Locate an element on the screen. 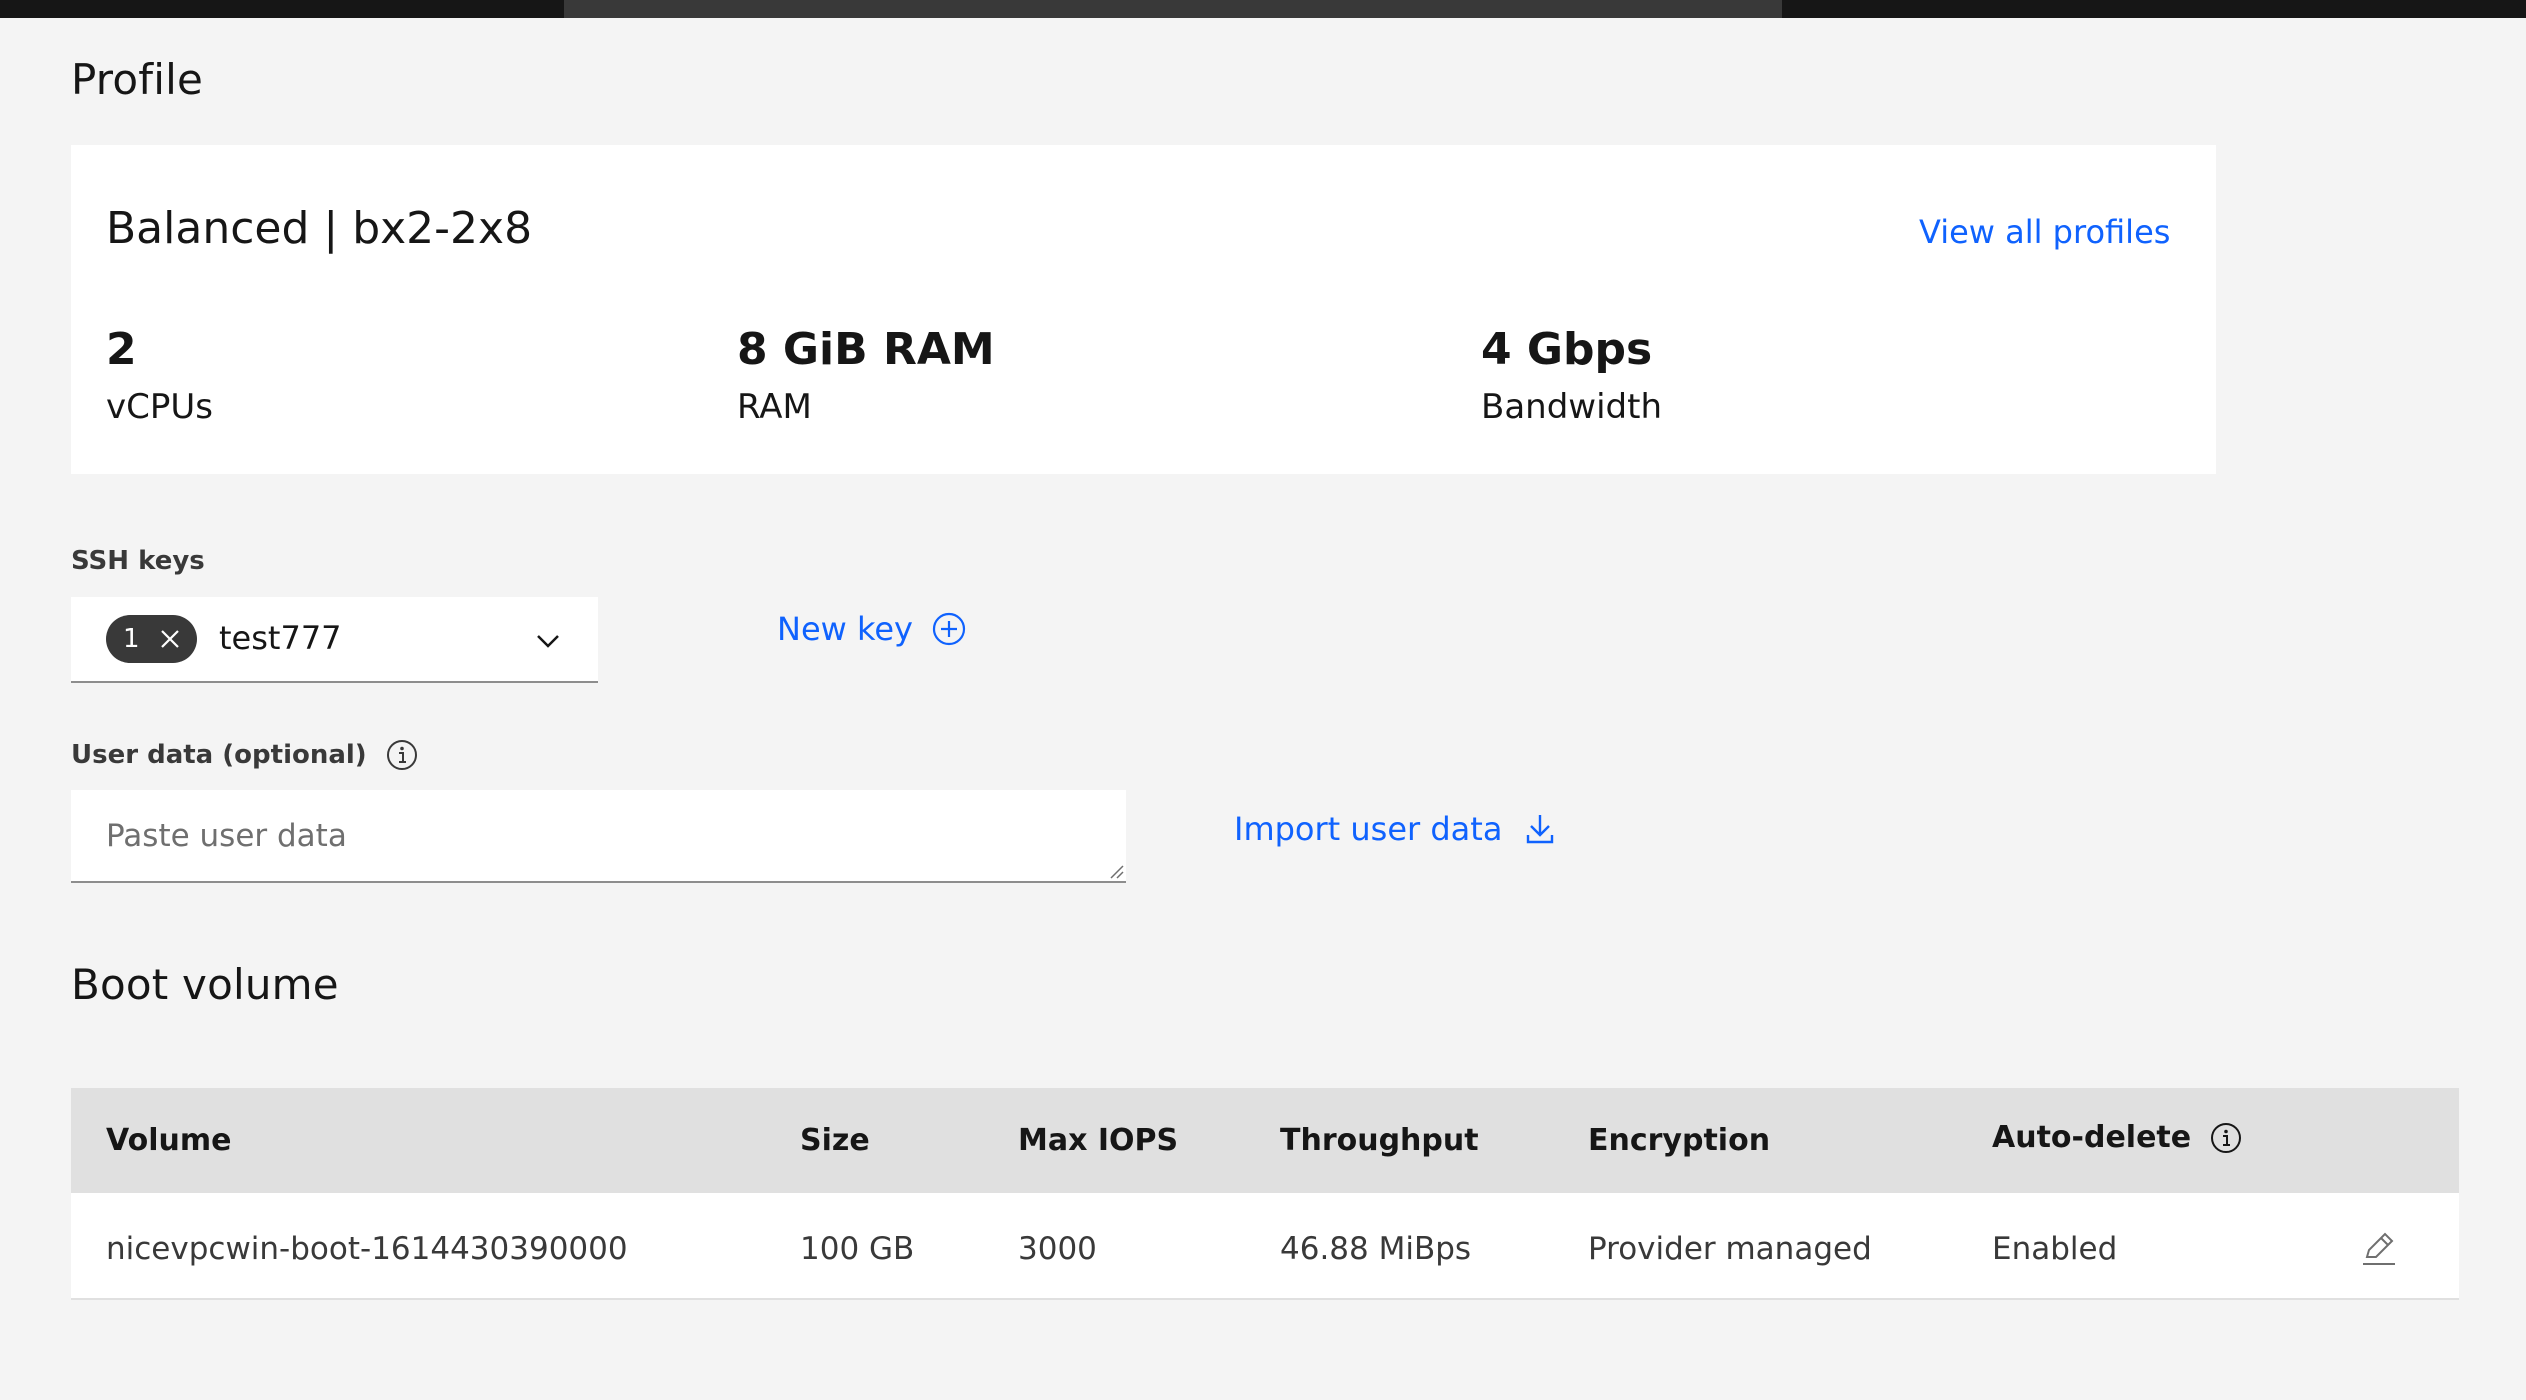 Image resolution: width=2526 pixels, height=1400 pixels. new-key-label: New key is located at coordinates (845, 629).